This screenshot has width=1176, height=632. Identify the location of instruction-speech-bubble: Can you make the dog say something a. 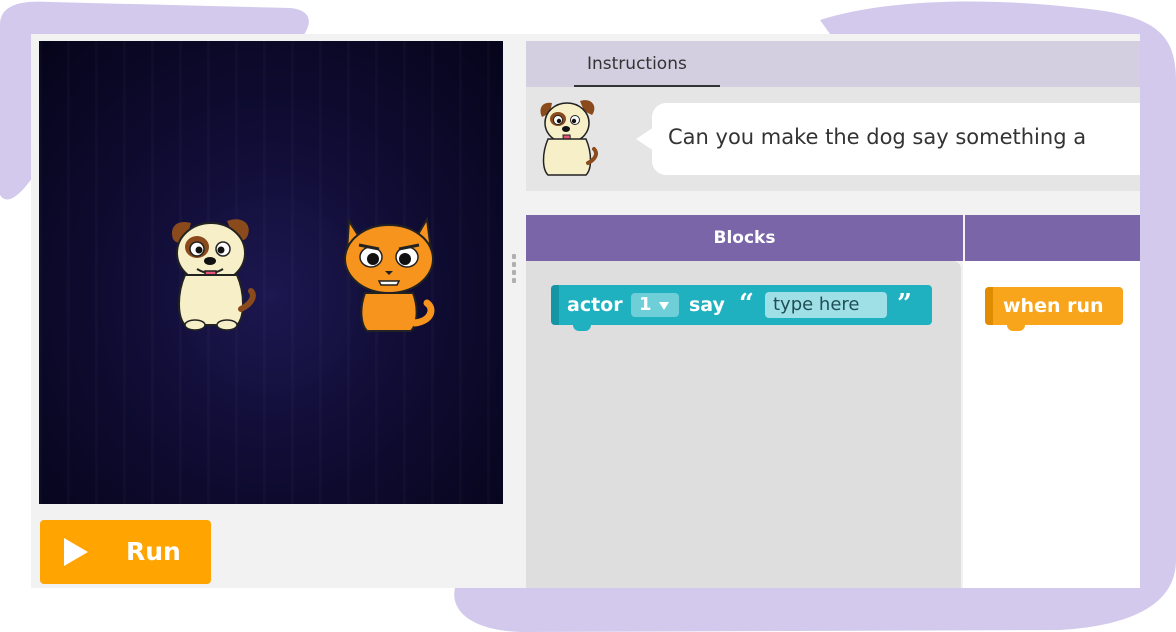
(896, 139).